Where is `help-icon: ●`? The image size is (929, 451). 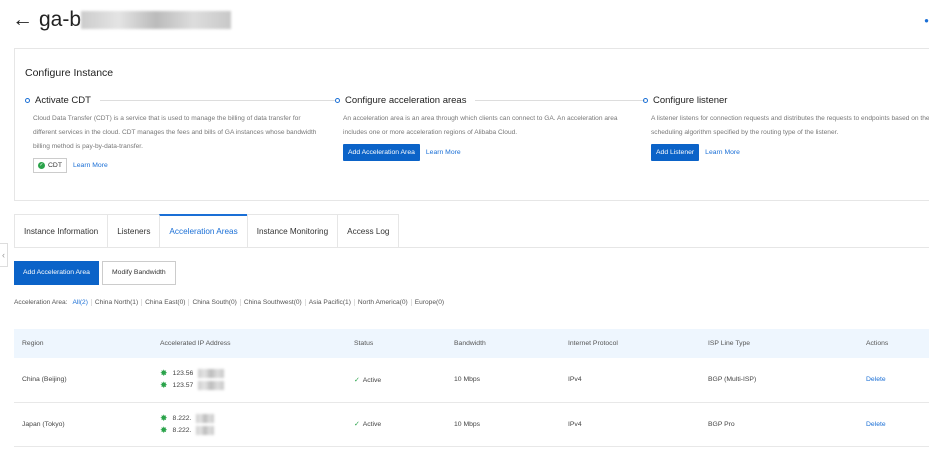 help-icon: ● is located at coordinates (926, 20).